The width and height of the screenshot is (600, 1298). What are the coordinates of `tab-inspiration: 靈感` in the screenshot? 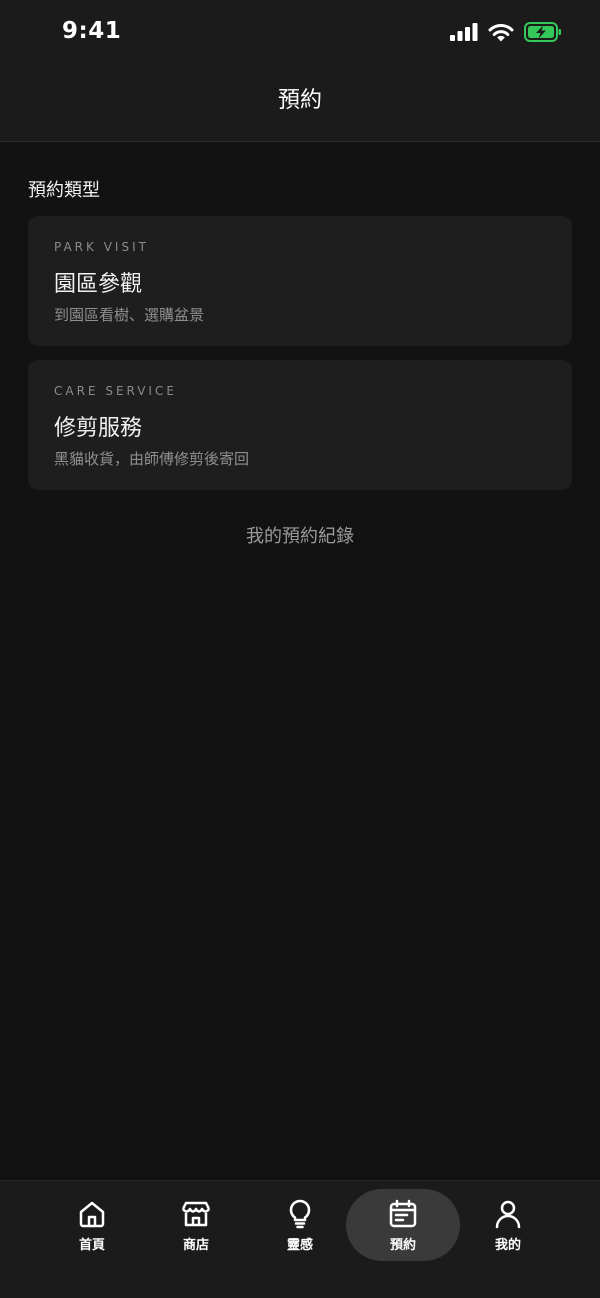 It's located at (300, 1225).